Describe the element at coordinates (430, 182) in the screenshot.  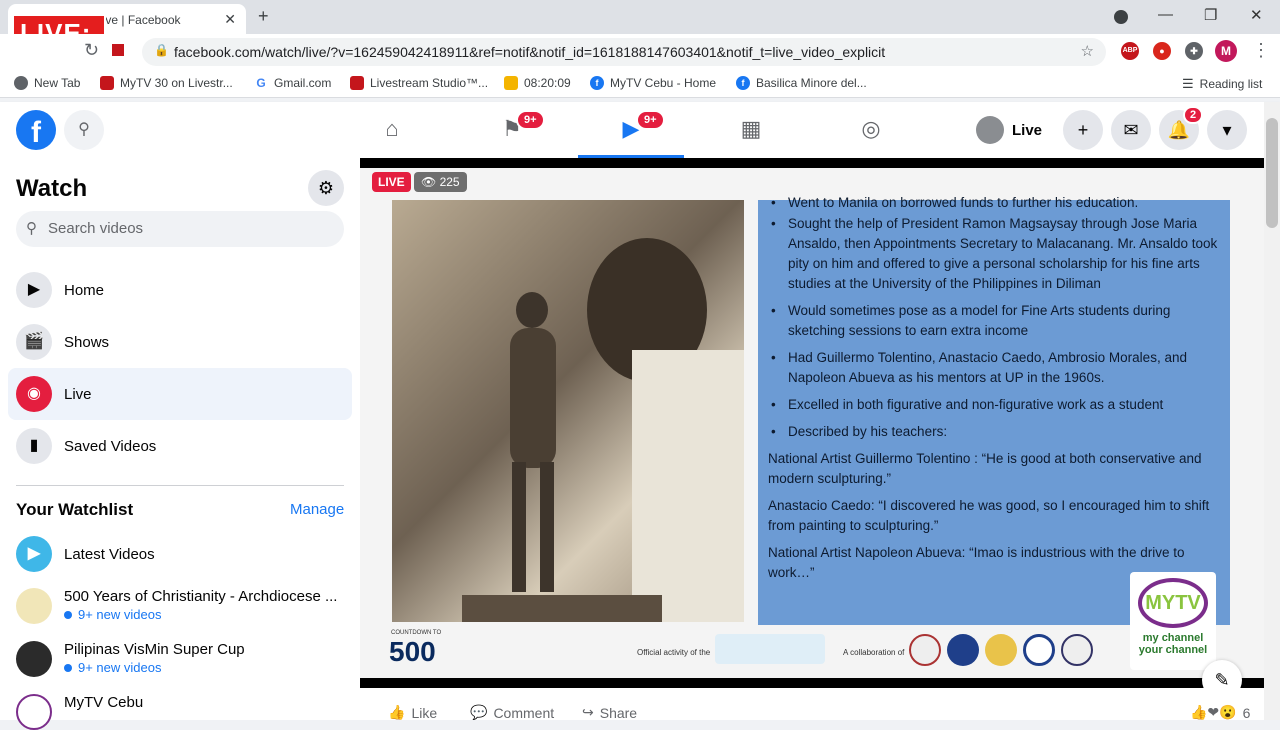
I see `eye-icon: 👁` at that location.